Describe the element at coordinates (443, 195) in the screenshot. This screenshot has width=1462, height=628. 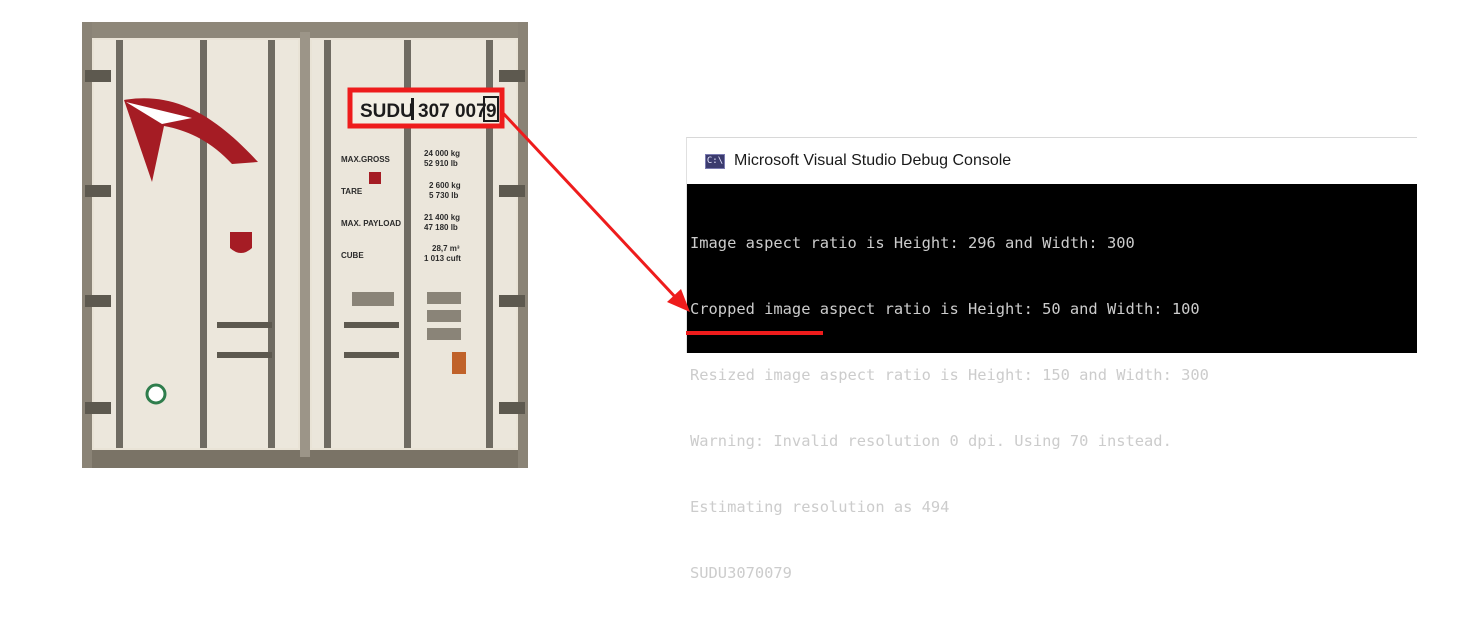
I see `spec-value-tare-lb: 5 730 lb` at that location.